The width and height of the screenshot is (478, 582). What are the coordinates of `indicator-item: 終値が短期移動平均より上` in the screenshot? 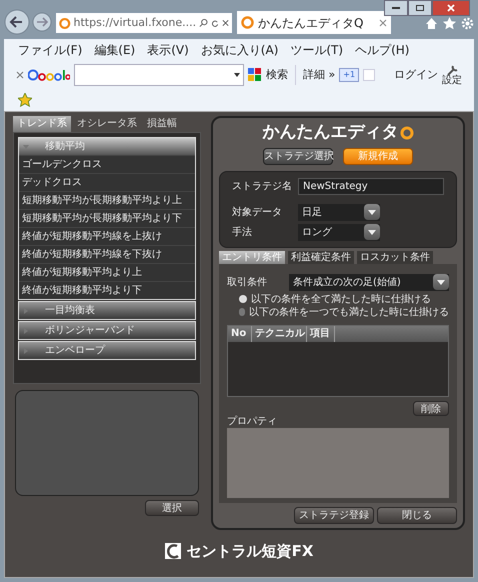 It's located at (107, 272).